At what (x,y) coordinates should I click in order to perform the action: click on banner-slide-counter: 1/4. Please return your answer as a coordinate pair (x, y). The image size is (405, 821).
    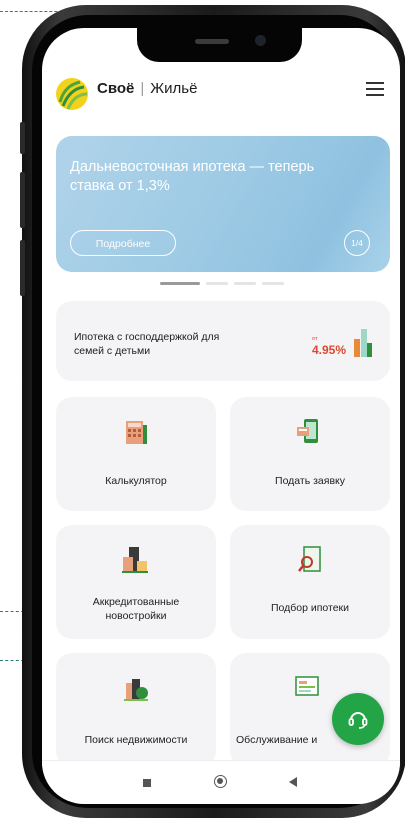
    Looking at the image, I should click on (357, 243).